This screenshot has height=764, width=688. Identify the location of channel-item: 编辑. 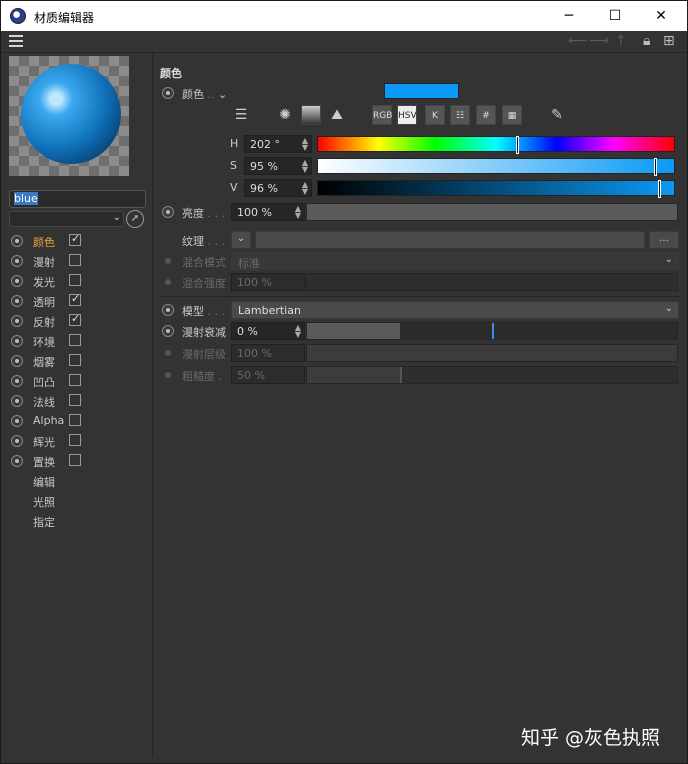
(79, 481).